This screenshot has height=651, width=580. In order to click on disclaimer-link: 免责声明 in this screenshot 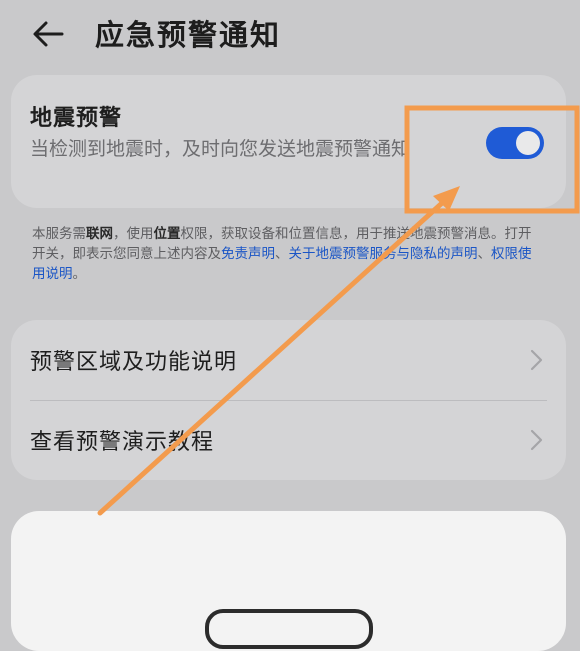, I will do `click(248, 254)`.